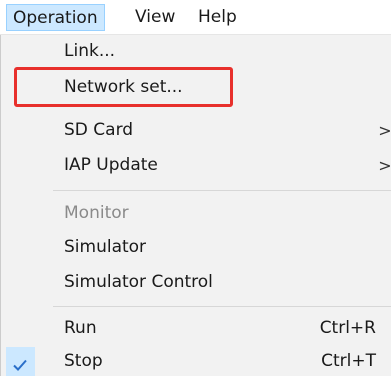  Describe the element at coordinates (196, 165) in the screenshot. I see `menu-item-iap-update: IAP Update >` at that location.